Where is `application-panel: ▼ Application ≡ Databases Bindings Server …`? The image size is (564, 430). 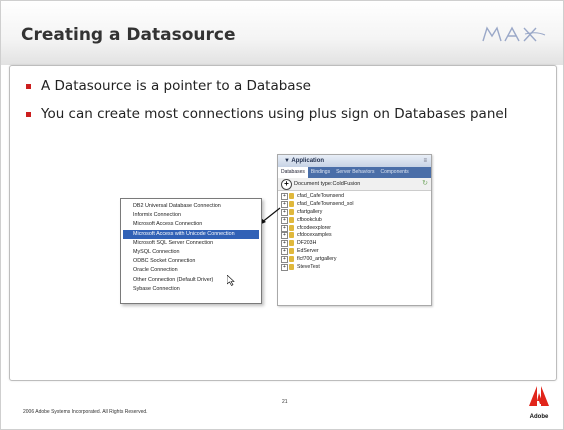
application-panel: ▼ Application ≡ Databases Bindings Server … is located at coordinates (354, 230).